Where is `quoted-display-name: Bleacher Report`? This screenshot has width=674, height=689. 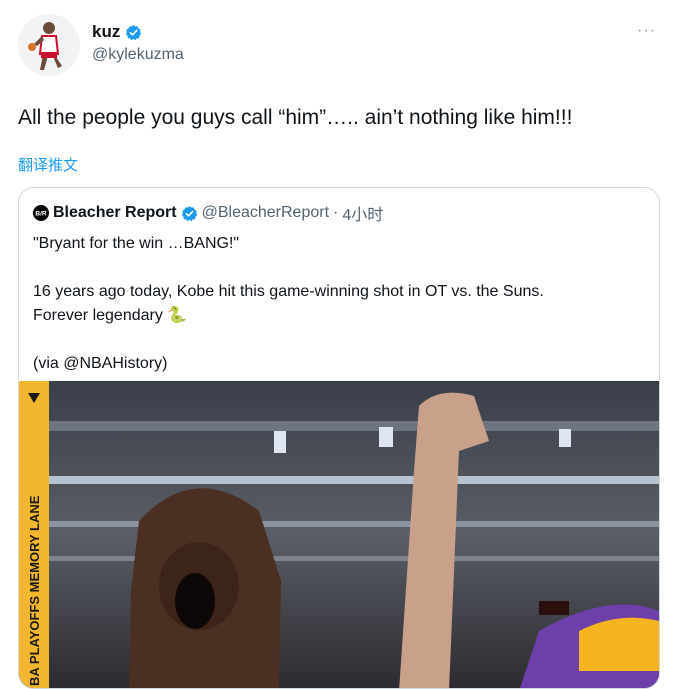
quoted-display-name: Bleacher Report is located at coordinates (115, 213).